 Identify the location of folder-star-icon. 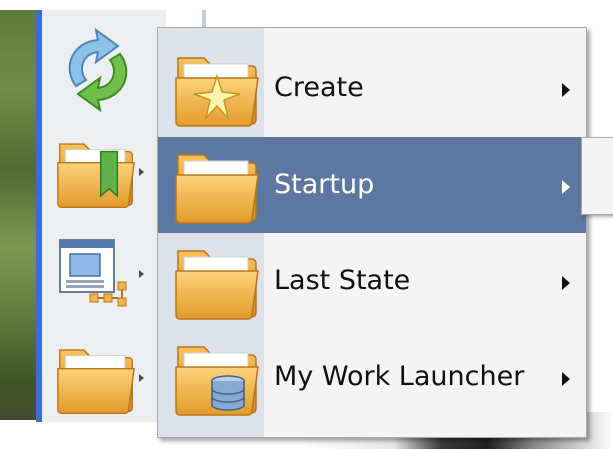
(217, 88).